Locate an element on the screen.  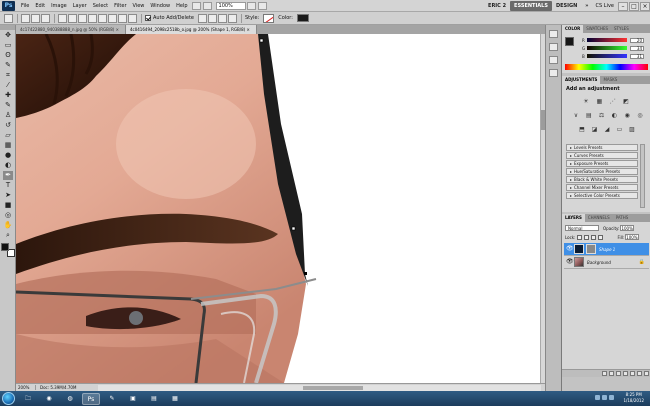
rounded-rectangle-icon is located at coordinates (92, 18).